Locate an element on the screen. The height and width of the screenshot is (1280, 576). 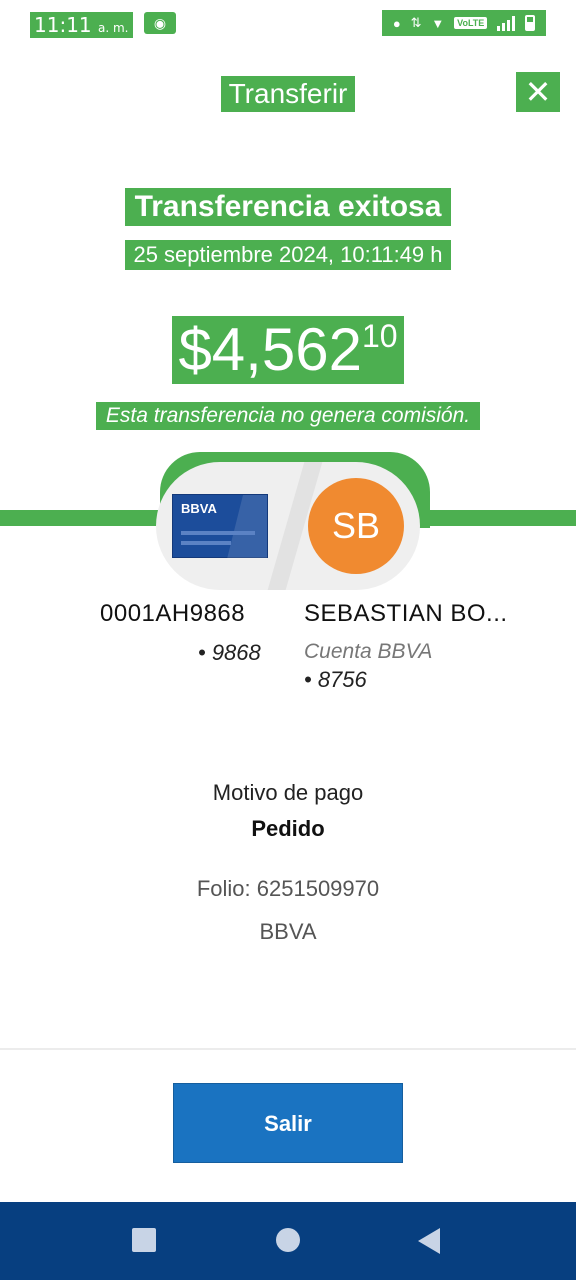
close-button: ✕ is located at coordinates (538, 92).